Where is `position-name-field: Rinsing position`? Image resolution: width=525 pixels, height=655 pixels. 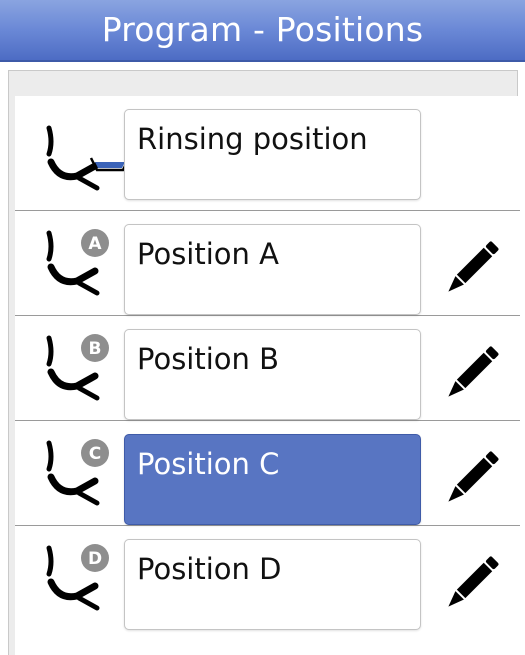
position-name-field: Rinsing position is located at coordinates (272, 154).